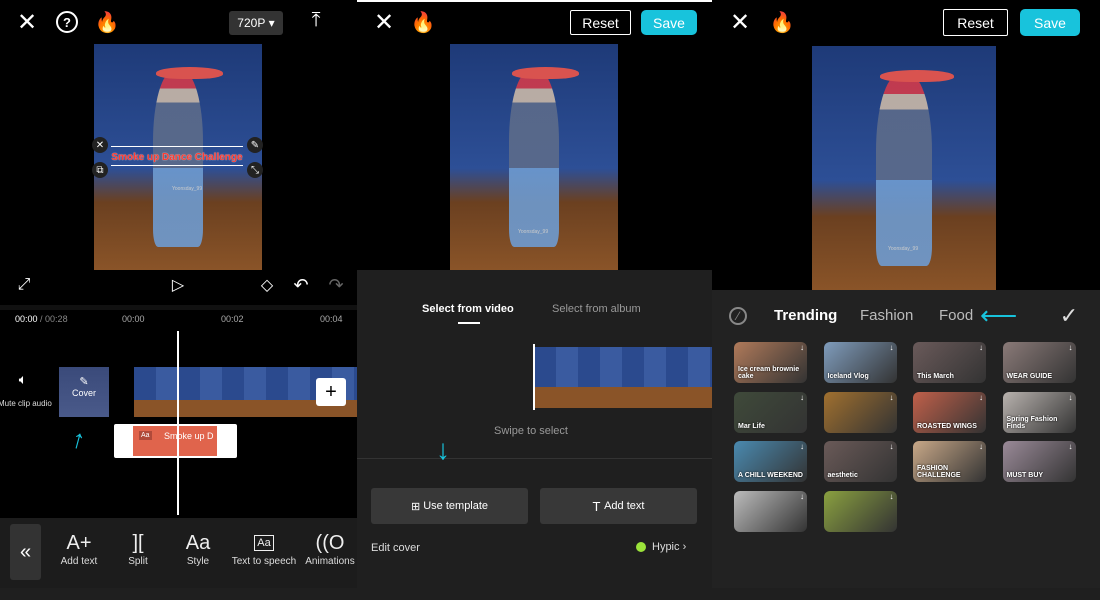  I want to click on duplicate-caption-icon: ⧉, so click(100, 170).